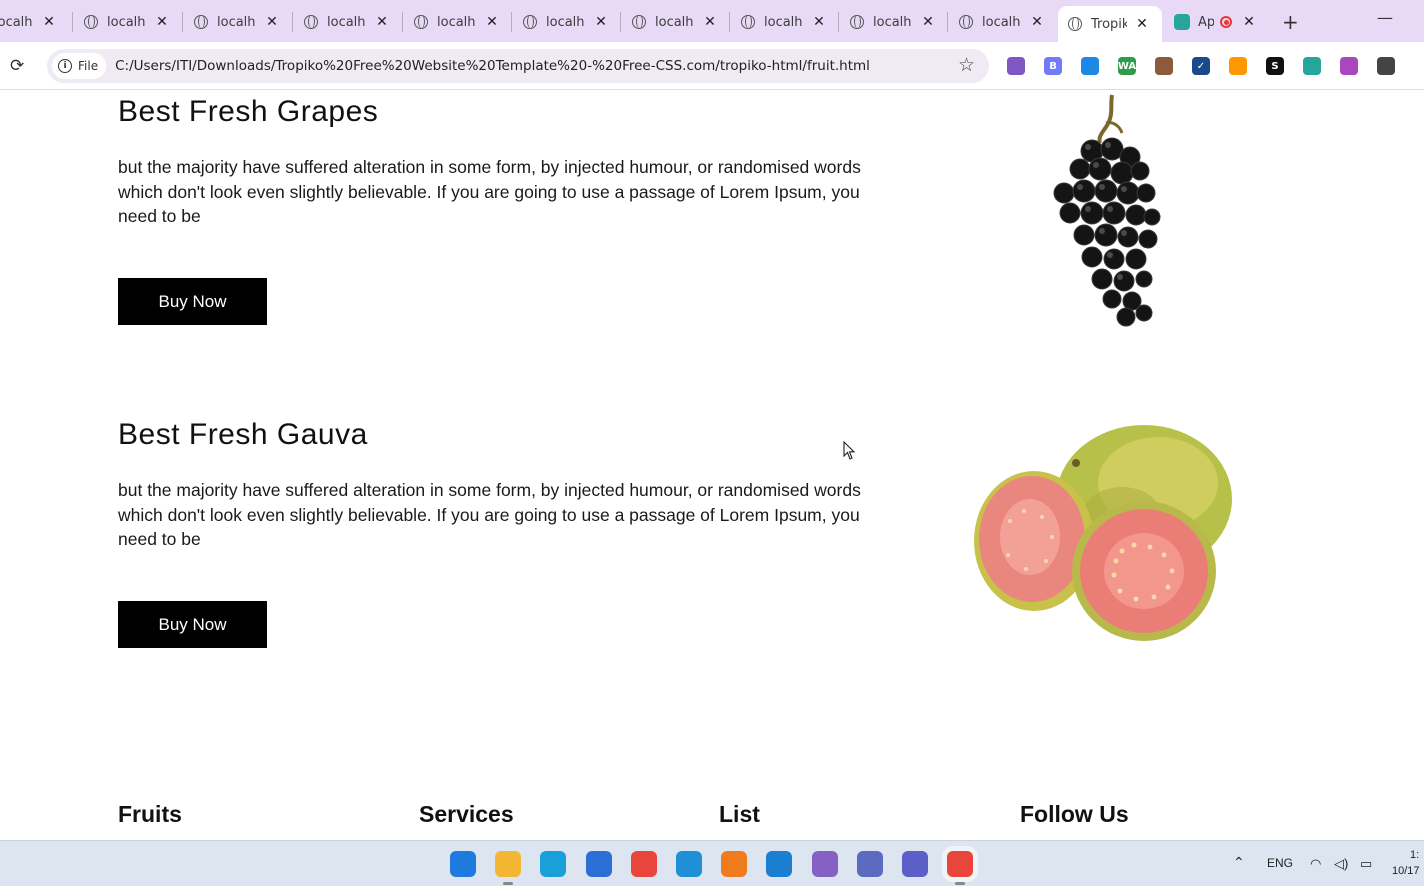  Describe the element at coordinates (553, 864) in the screenshot. I see `edge-icon` at that location.